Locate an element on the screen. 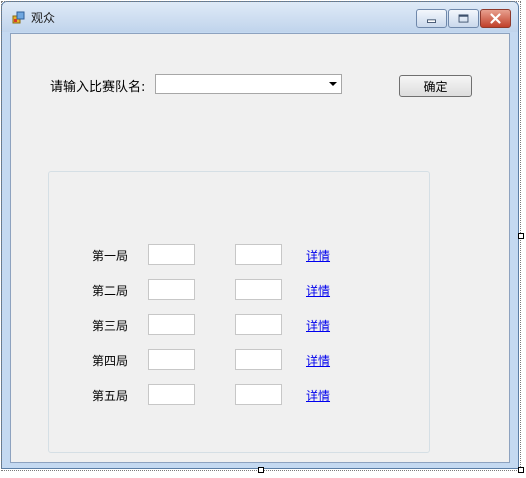 This screenshot has height=478, width=526. resize-handle-corner is located at coordinates (521, 470).